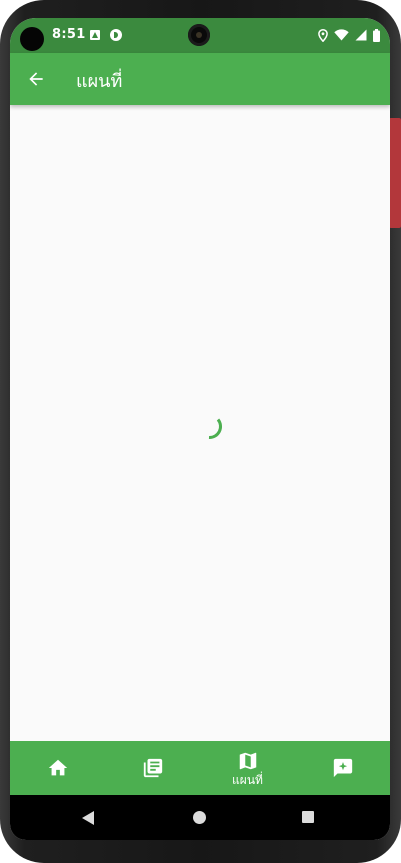  I want to click on status-time: 8:51, so click(69, 34).